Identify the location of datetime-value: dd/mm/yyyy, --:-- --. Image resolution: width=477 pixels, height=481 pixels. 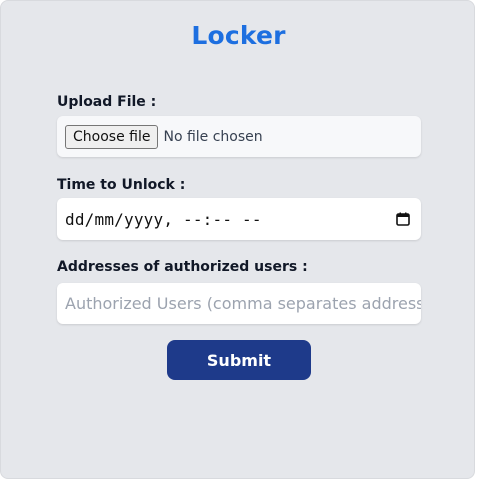
(163, 219).